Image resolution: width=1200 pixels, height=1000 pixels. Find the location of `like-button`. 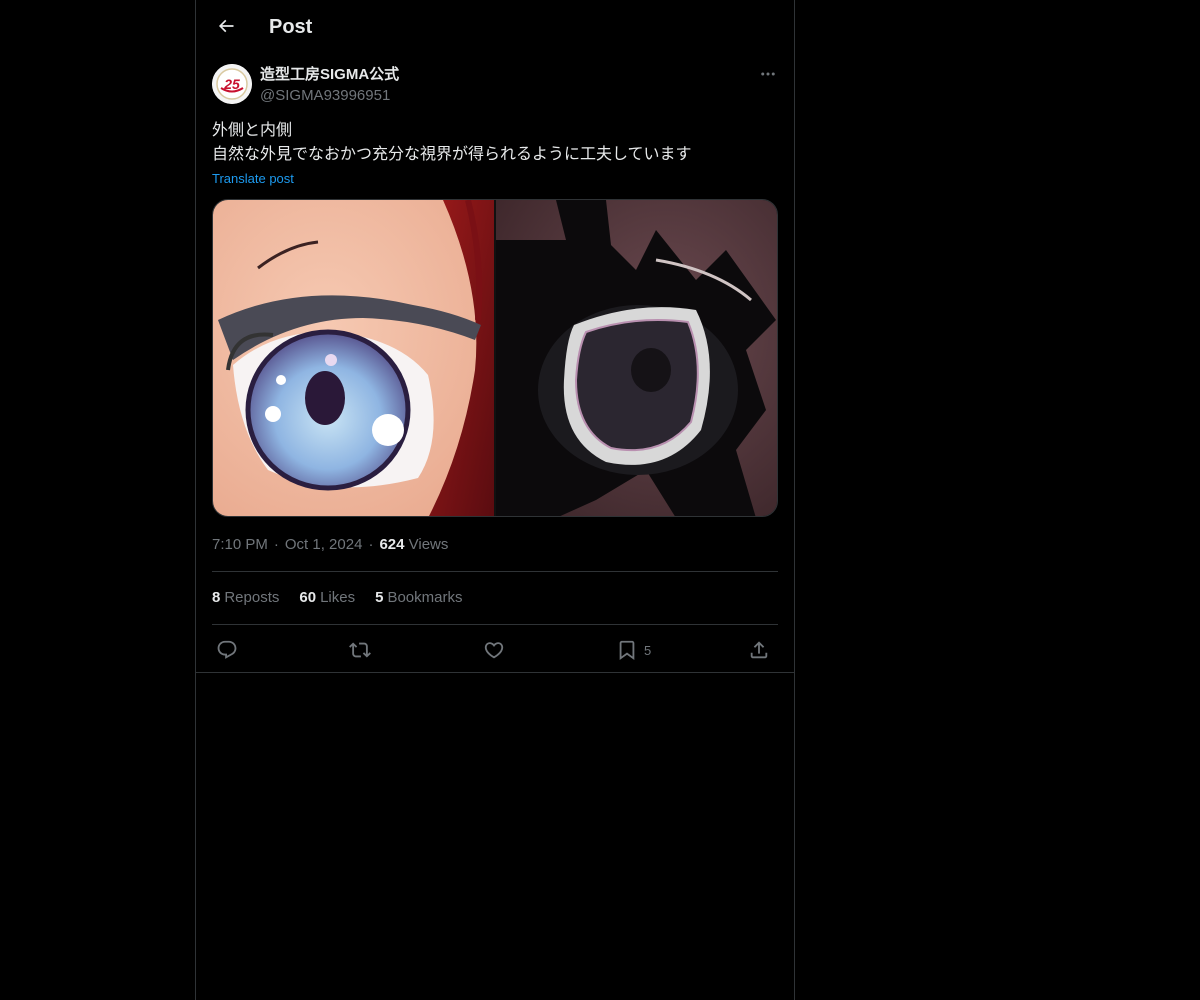

like-button is located at coordinates (494, 650).